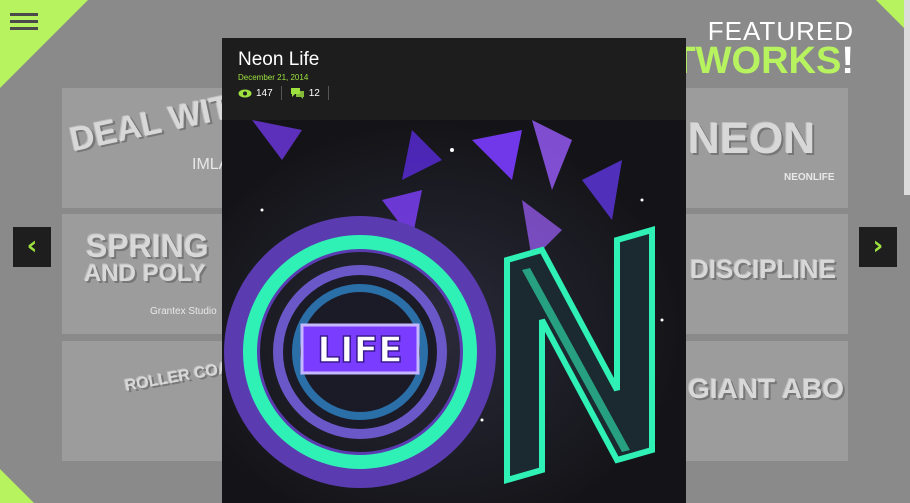  What do you see at coordinates (752, 138) in the screenshot?
I see `thumb-title: NEON` at bounding box center [752, 138].